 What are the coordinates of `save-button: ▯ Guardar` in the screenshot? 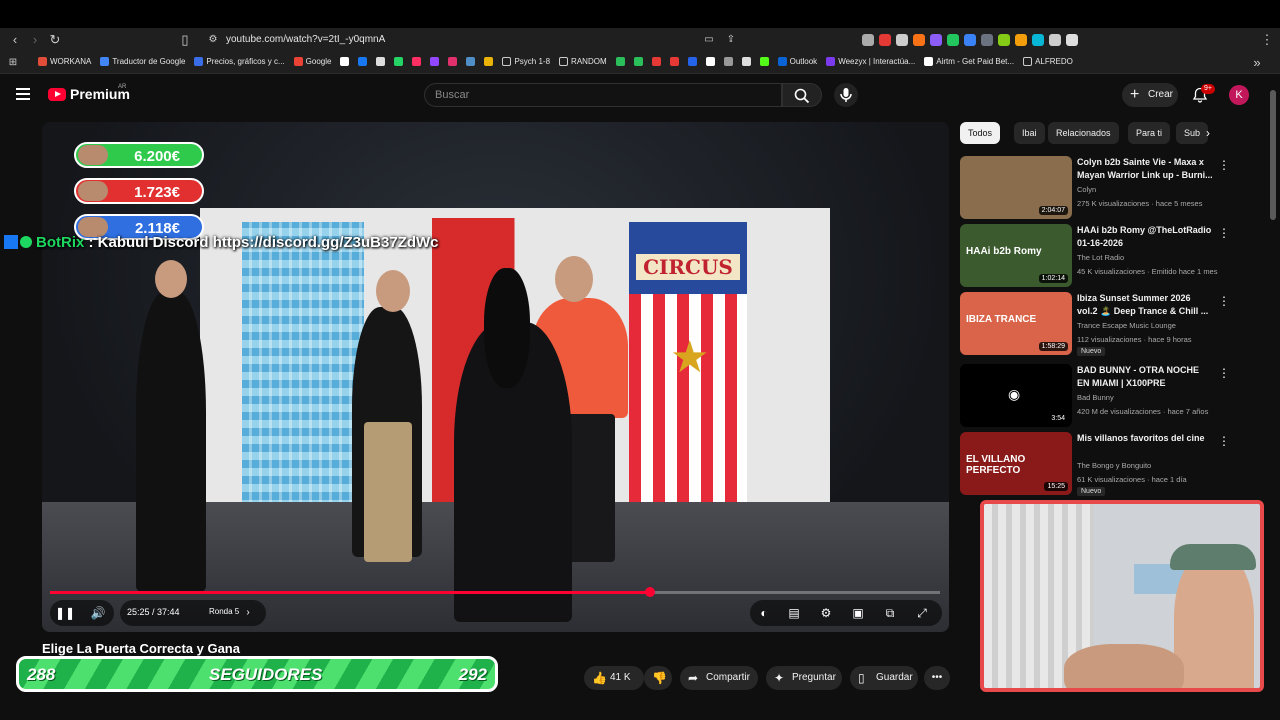 It's located at (884, 678).